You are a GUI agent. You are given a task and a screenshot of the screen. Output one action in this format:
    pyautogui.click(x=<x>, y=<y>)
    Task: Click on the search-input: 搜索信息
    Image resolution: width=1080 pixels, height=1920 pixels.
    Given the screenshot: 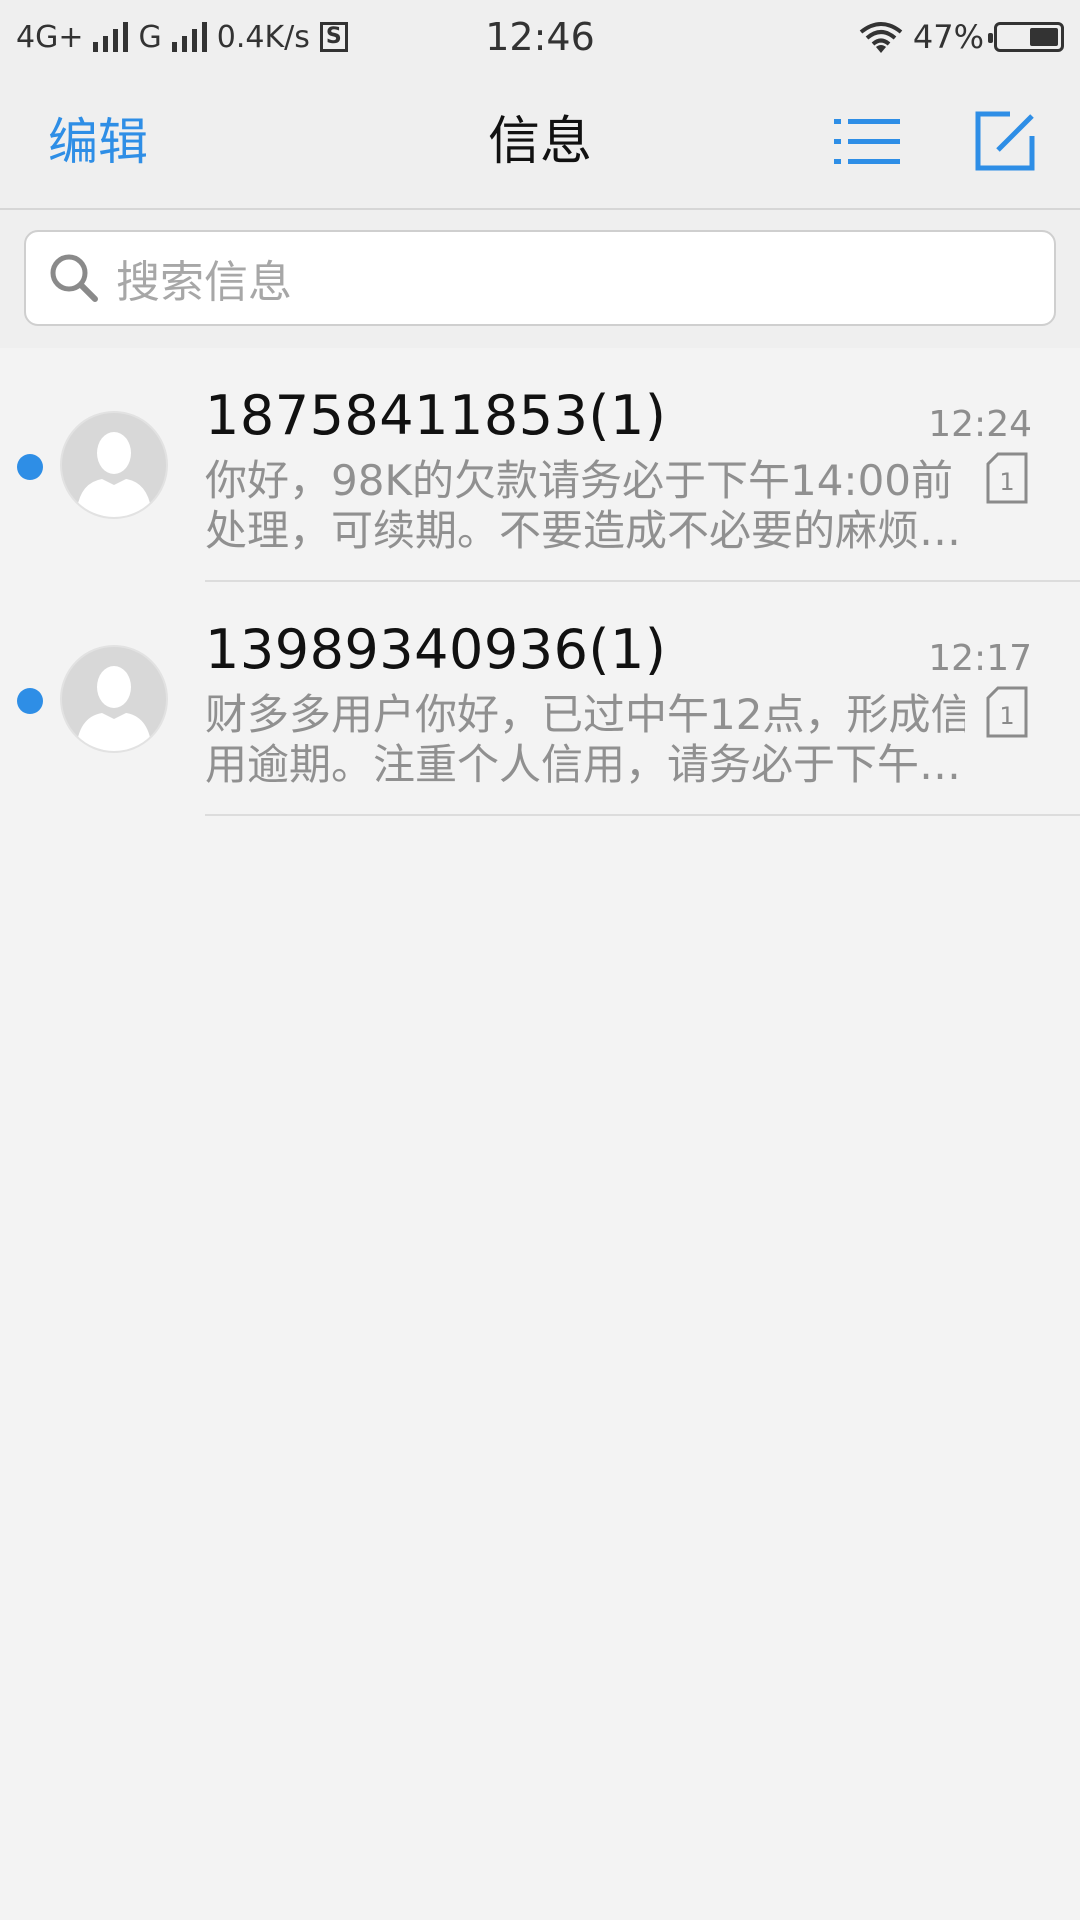 What is the action you would take?
    pyautogui.click(x=540, y=278)
    